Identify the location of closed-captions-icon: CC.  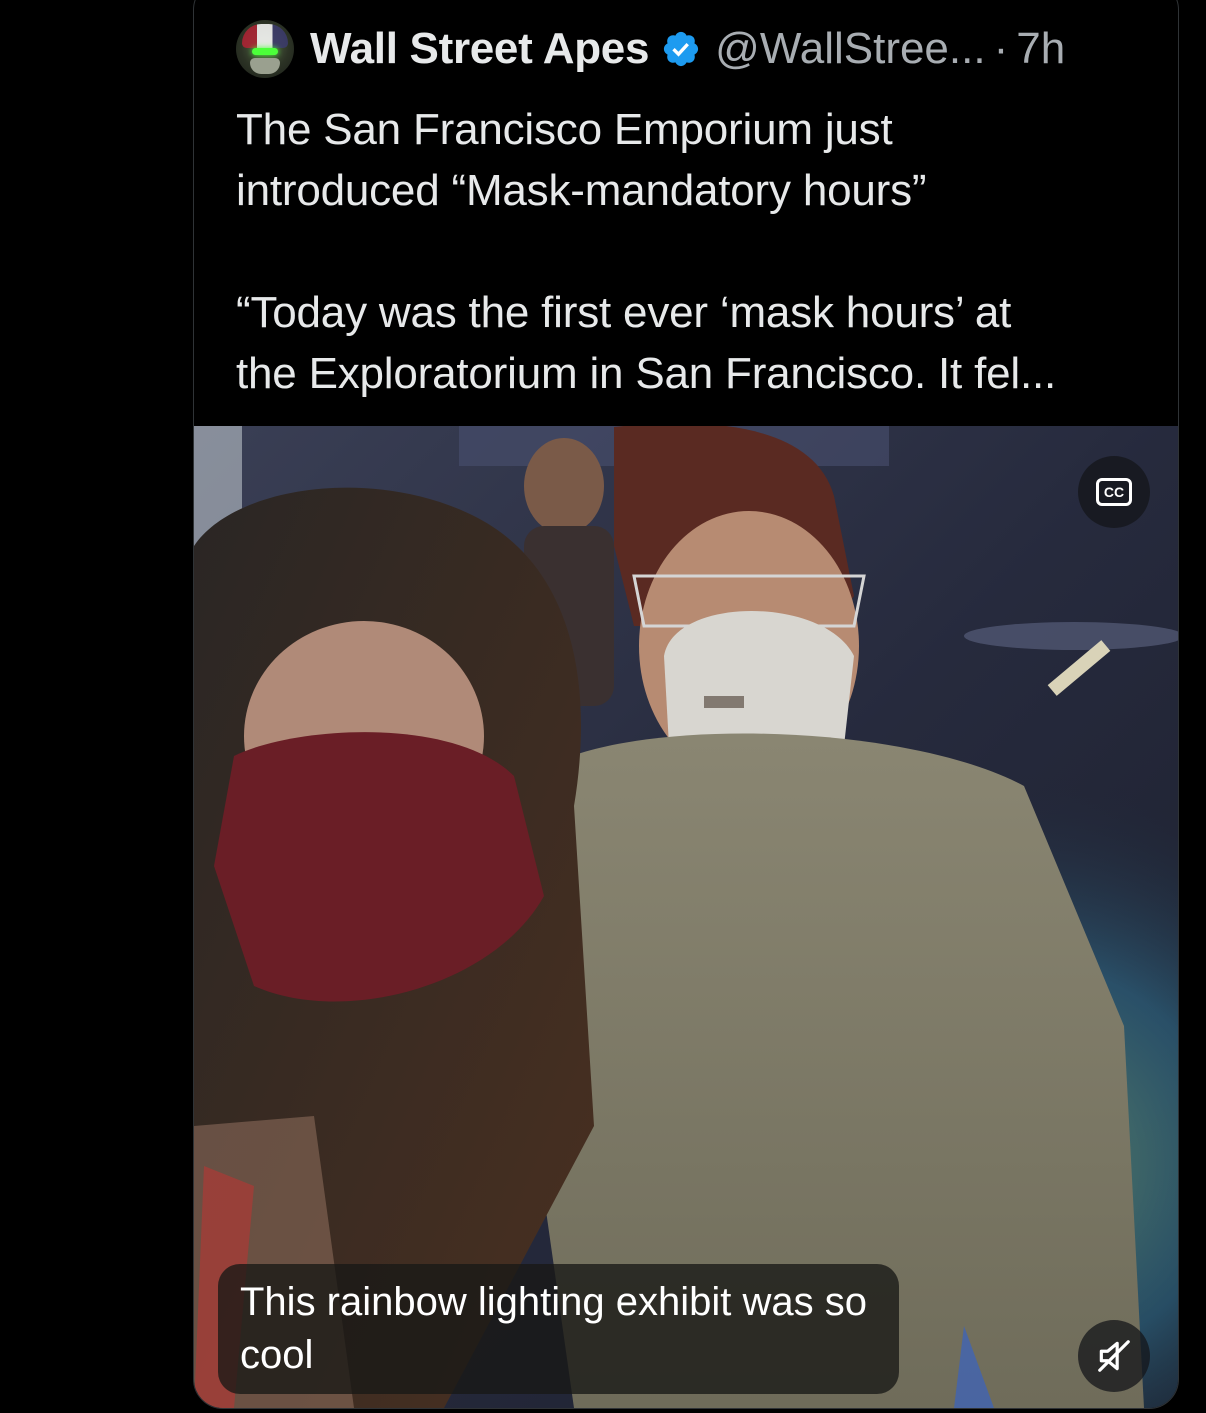
(1114, 492).